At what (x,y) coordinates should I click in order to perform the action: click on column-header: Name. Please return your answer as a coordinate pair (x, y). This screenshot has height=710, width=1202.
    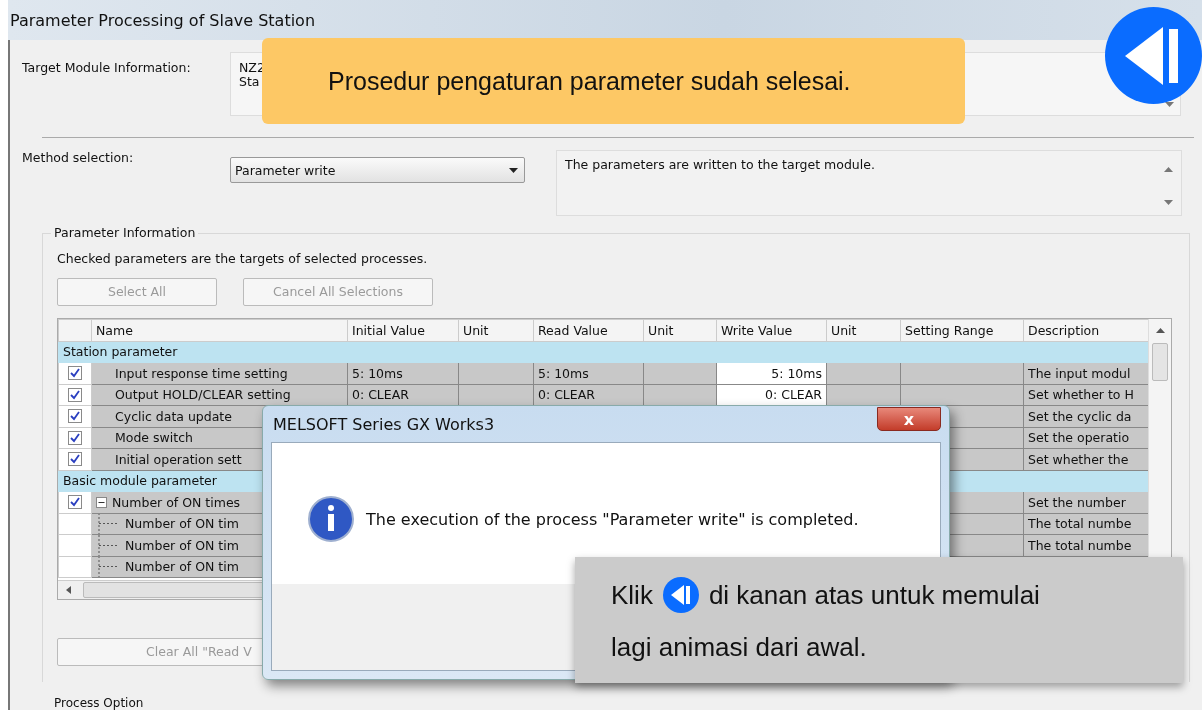
    Looking at the image, I should click on (219, 330).